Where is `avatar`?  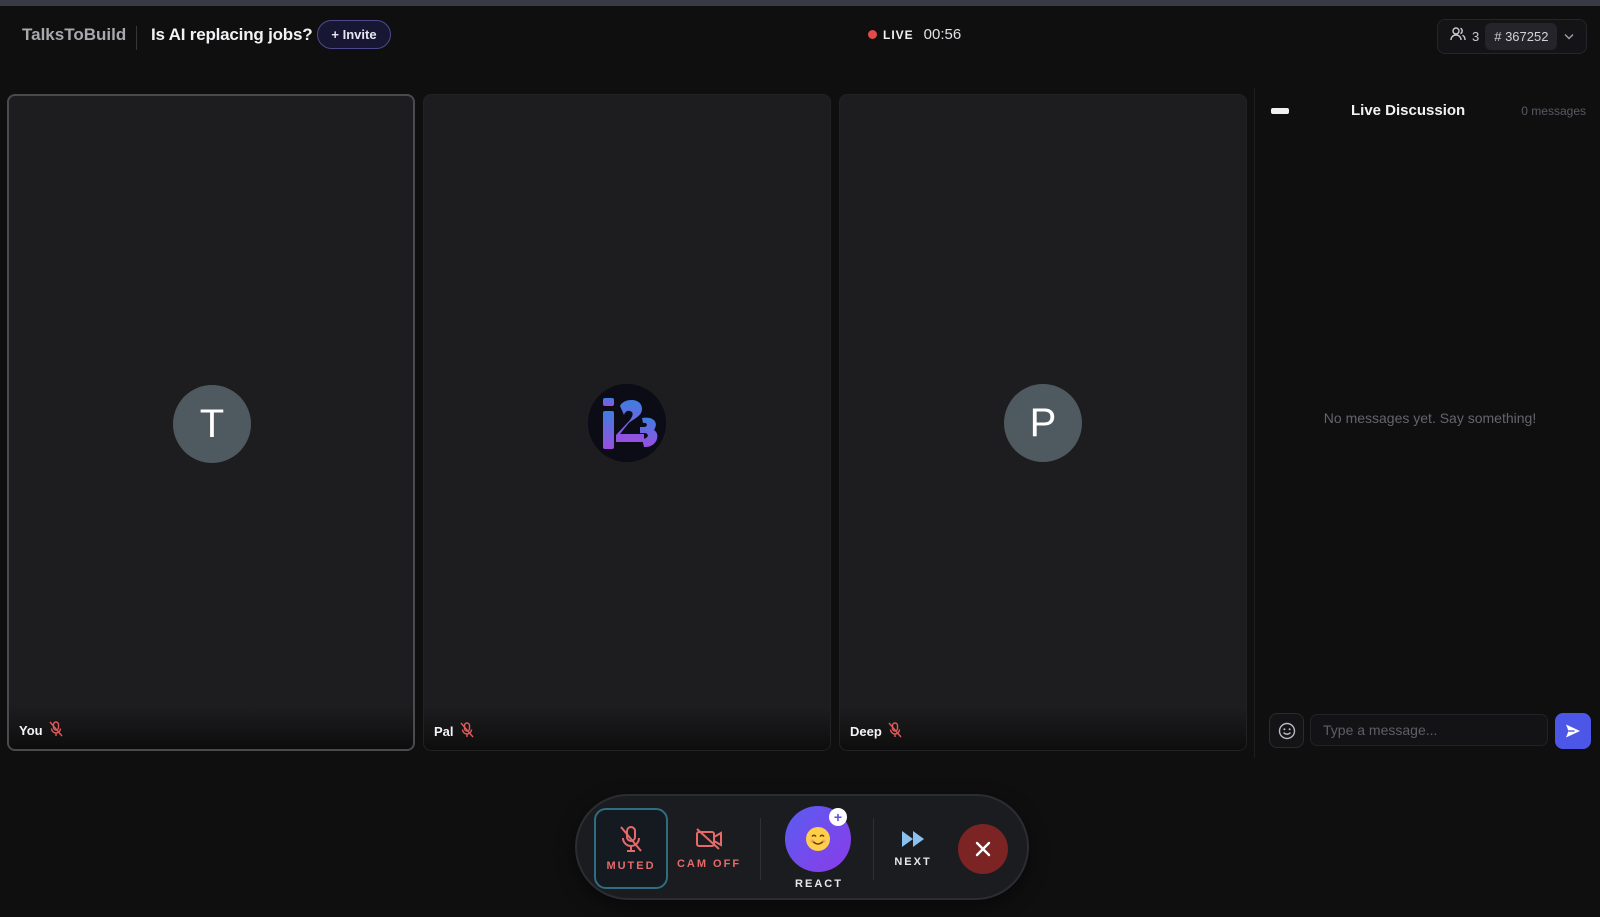 avatar is located at coordinates (627, 423).